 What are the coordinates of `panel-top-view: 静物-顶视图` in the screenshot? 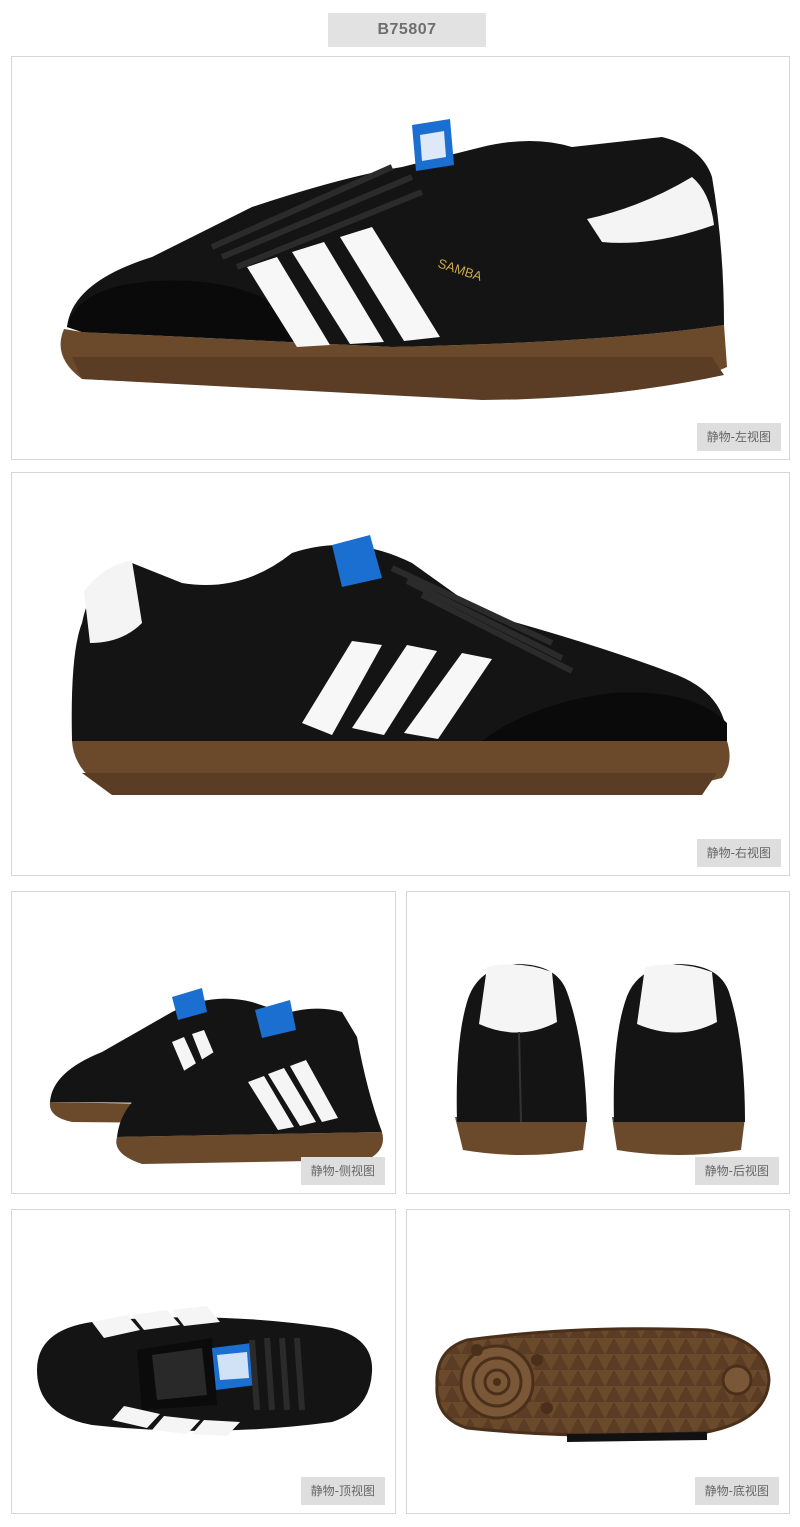 It's located at (203, 1361).